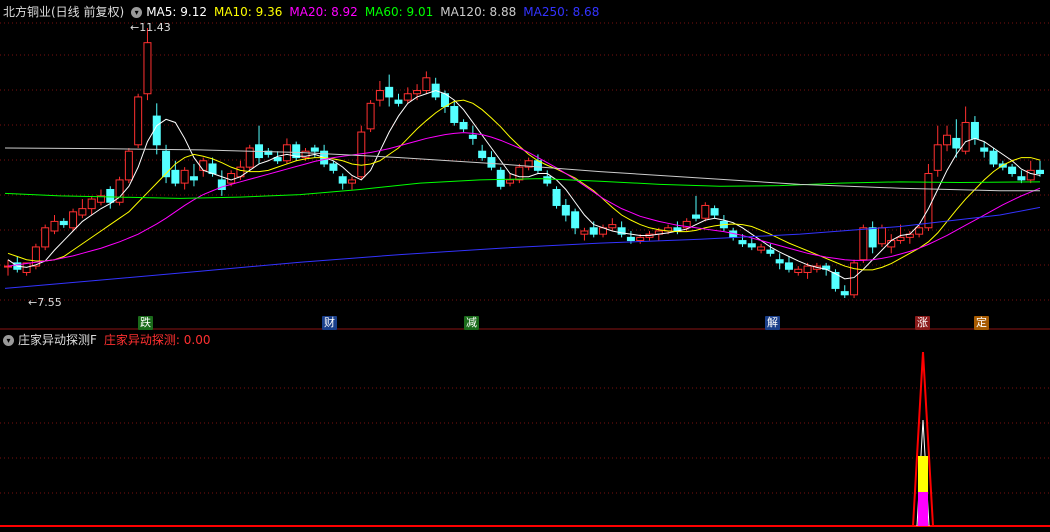 The image size is (1050, 532). Describe the element at coordinates (772, 323) in the screenshot. I see `event-marker-jie: 解` at that location.